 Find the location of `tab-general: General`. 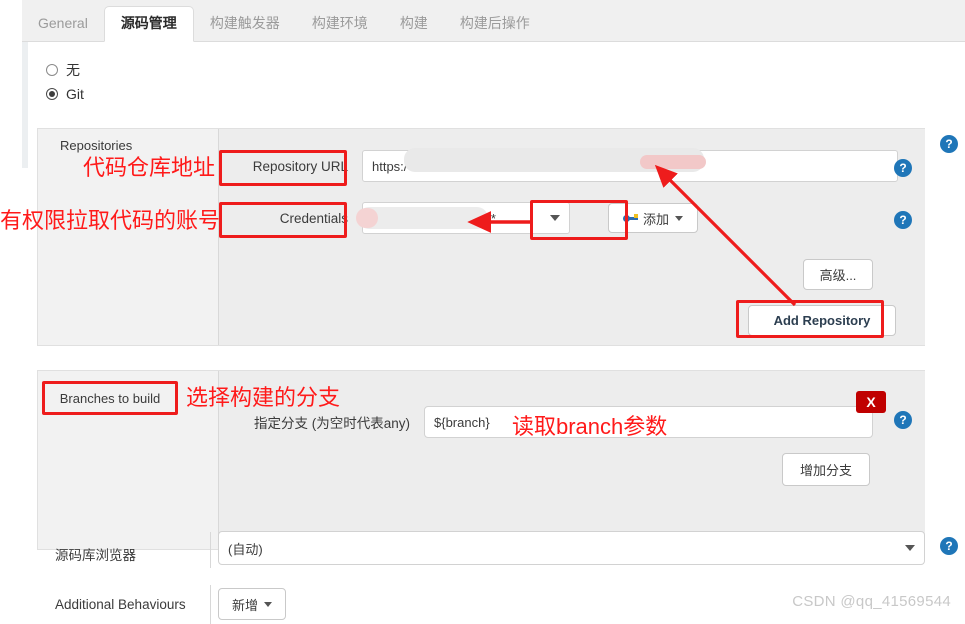

tab-general: General is located at coordinates (63, 23).